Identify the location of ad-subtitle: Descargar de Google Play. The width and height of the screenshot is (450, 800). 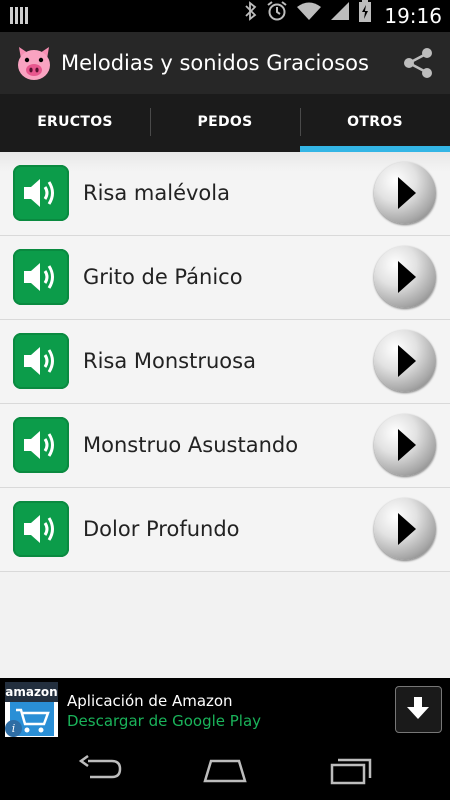
(164, 721).